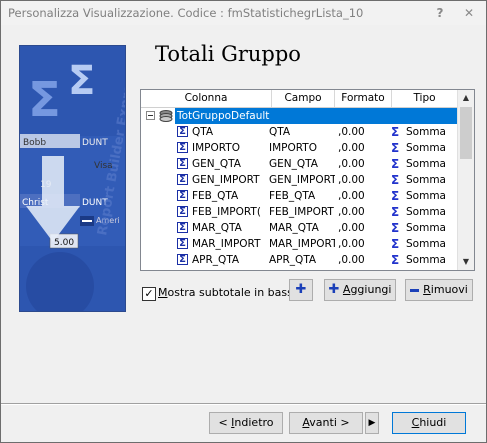 The height and width of the screenshot is (443, 487). I want to click on column-header-colonna: Colonna, so click(206, 98).